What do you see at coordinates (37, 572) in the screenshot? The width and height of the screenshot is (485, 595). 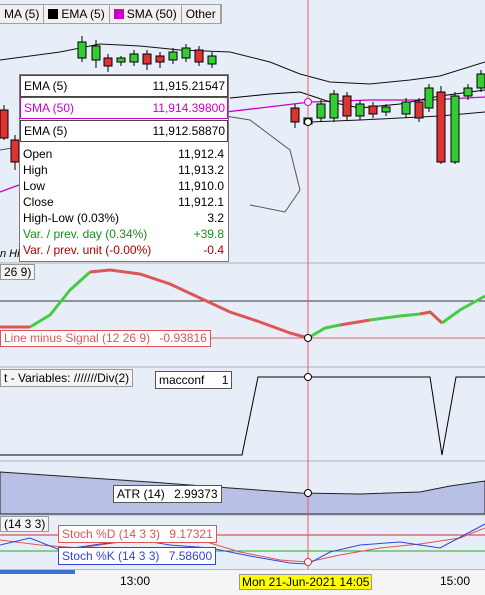 I see `scroll-indicator` at bounding box center [37, 572].